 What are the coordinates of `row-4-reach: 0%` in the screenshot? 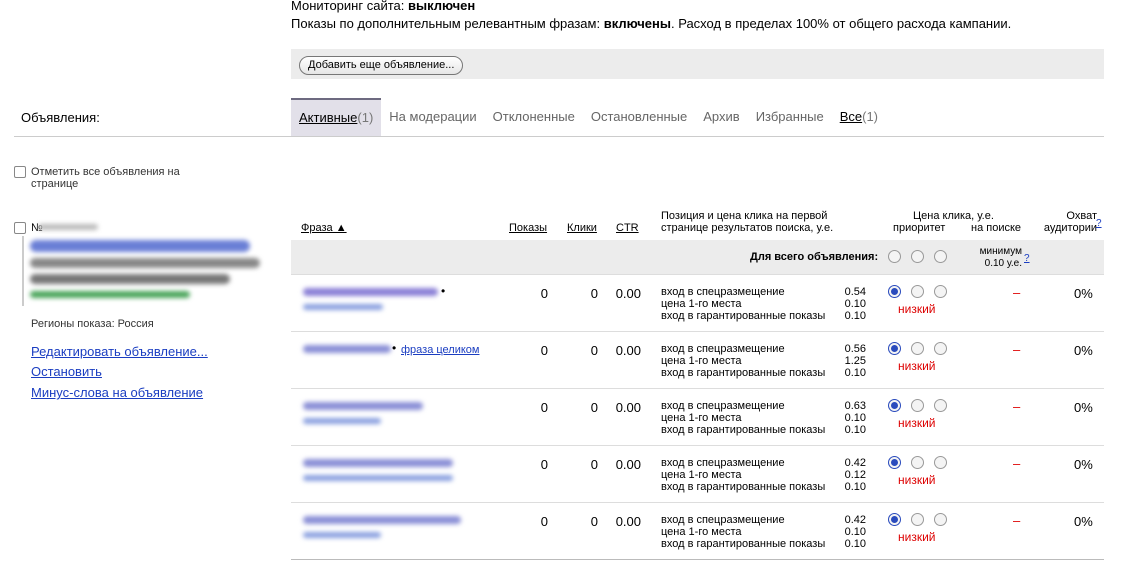 It's located at (1083, 464).